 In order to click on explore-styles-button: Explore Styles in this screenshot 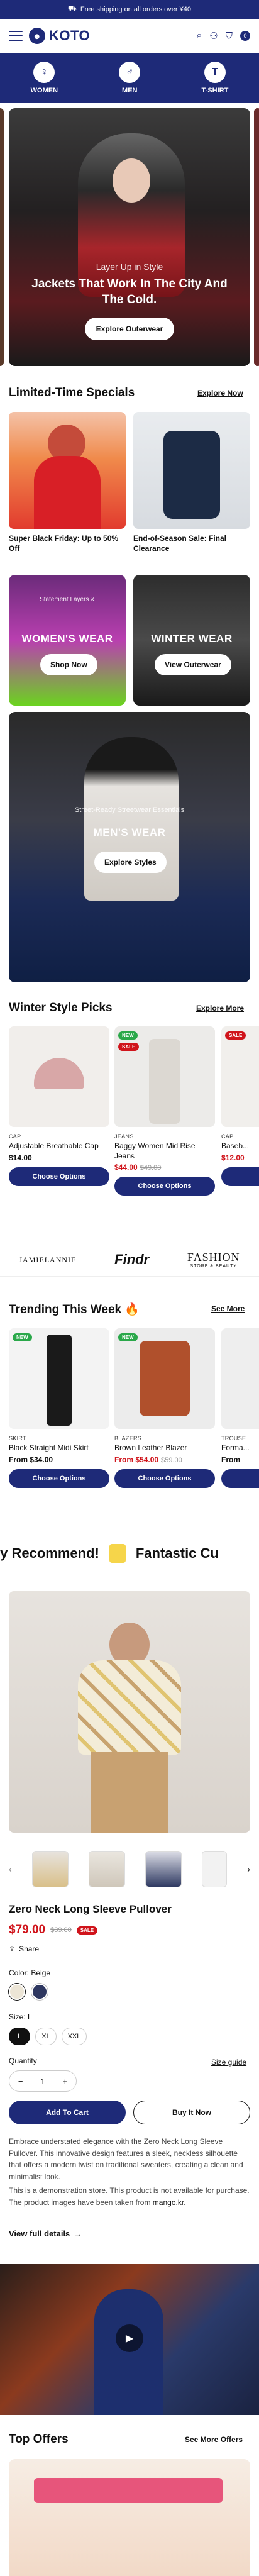, I will do `click(130, 862)`.